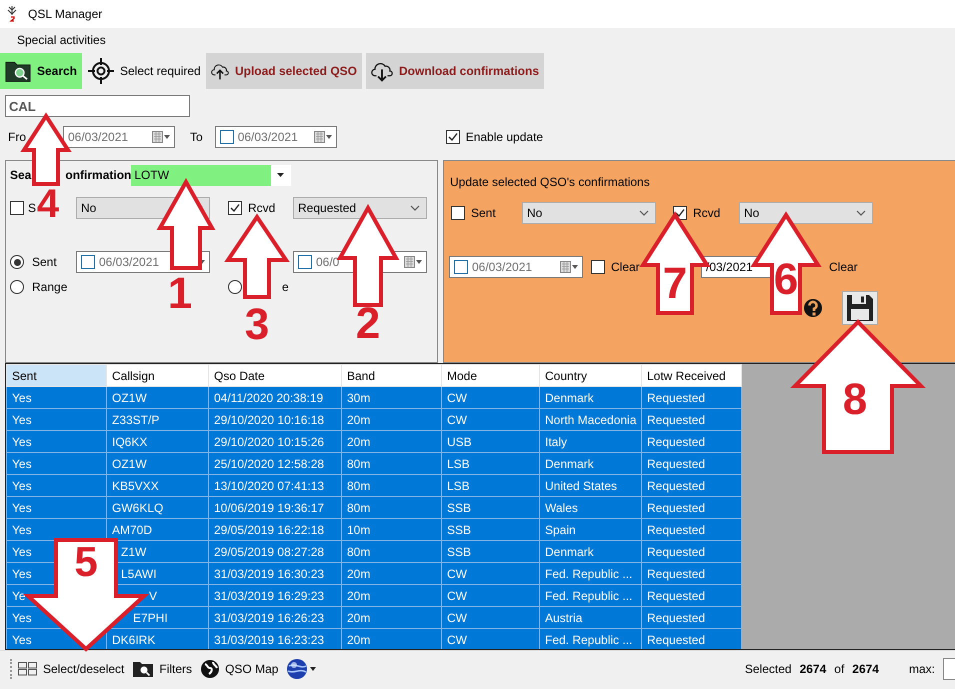 The image size is (955, 689). I want to click on column-header: Lotw Received, so click(692, 375).